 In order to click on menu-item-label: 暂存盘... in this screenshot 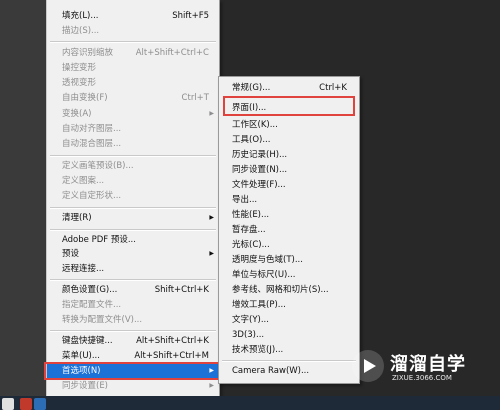, I will do `click(249, 230)`.